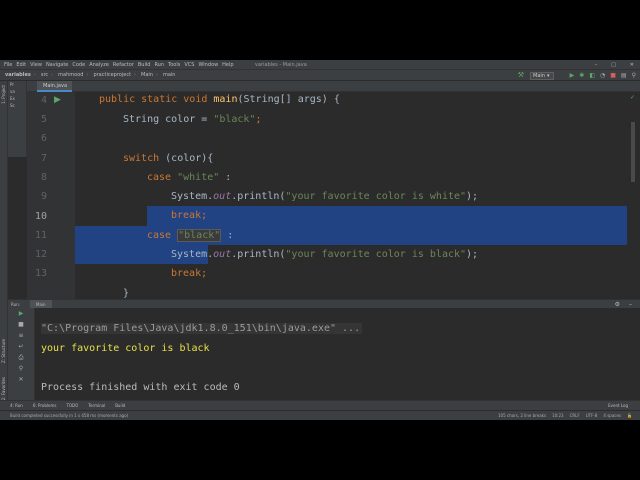 This screenshot has width=640, height=480. Describe the element at coordinates (558, 415) in the screenshot. I see `status-caret-position: 10:23` at that location.